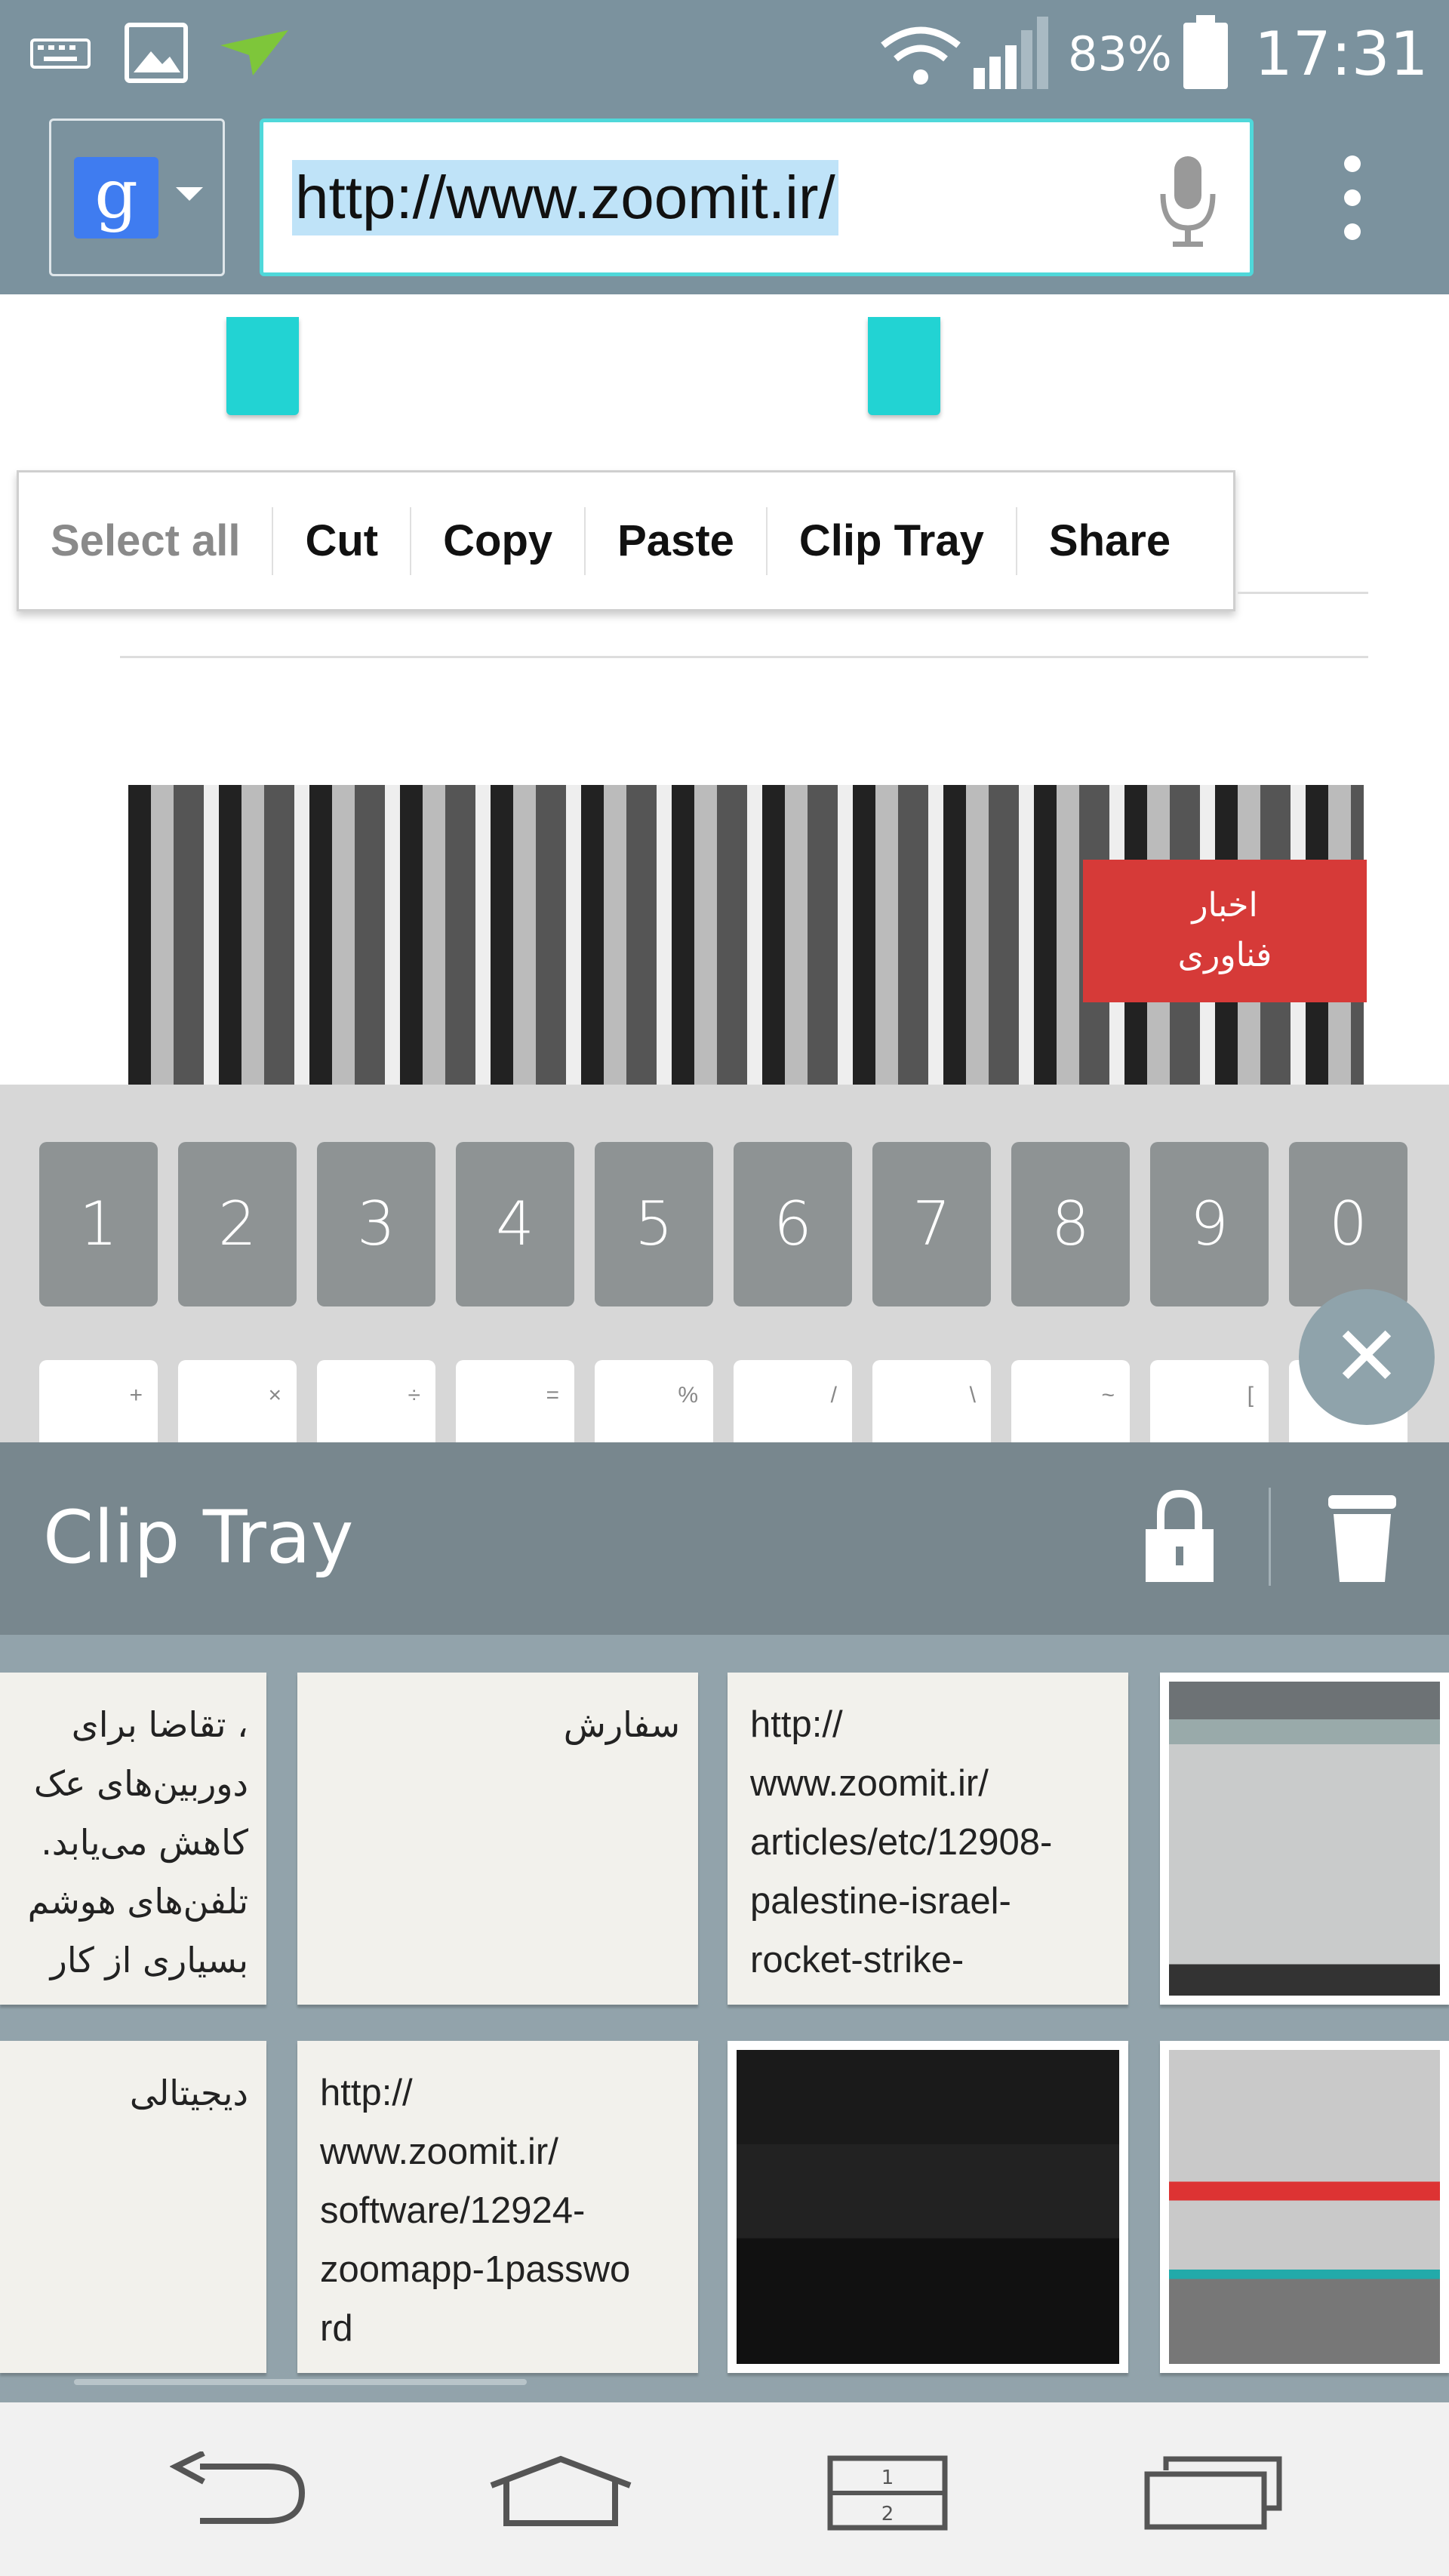  Describe the element at coordinates (1109, 541) in the screenshot. I see `menu-share: Share` at that location.